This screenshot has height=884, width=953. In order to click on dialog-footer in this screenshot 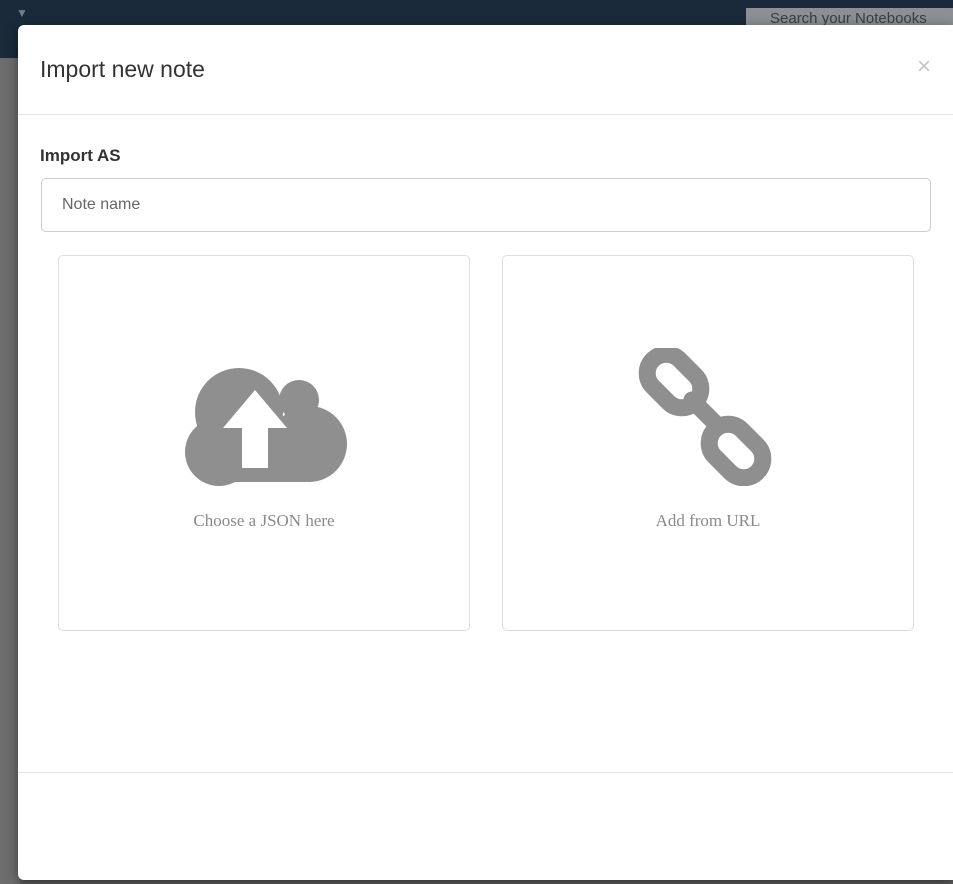, I will do `click(485, 826)`.